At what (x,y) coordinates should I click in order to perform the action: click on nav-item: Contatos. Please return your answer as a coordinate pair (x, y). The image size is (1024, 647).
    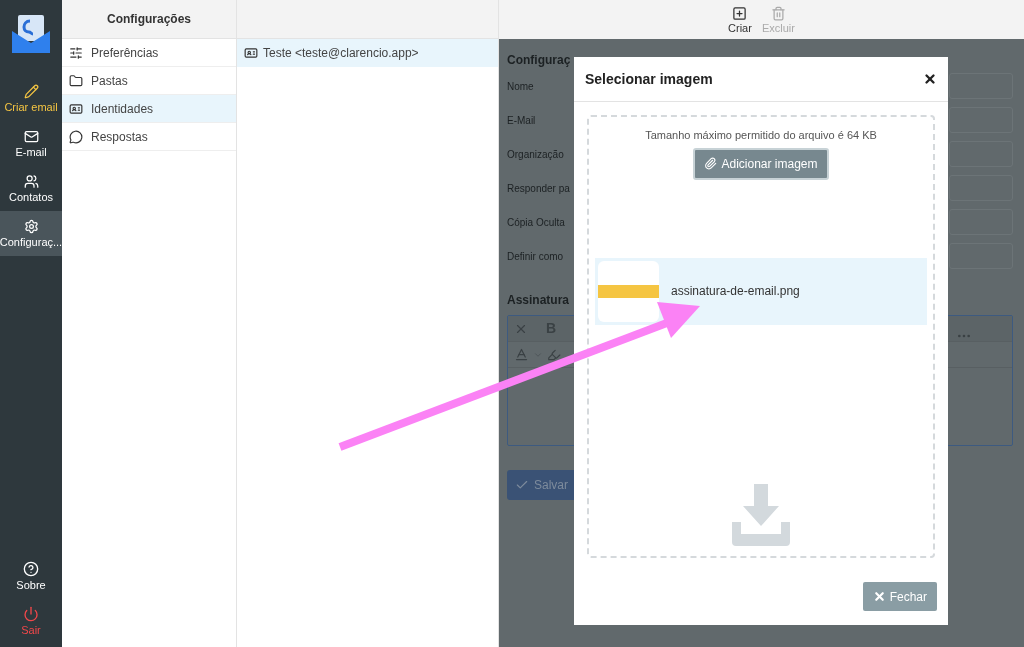
    Looking at the image, I should click on (31, 188).